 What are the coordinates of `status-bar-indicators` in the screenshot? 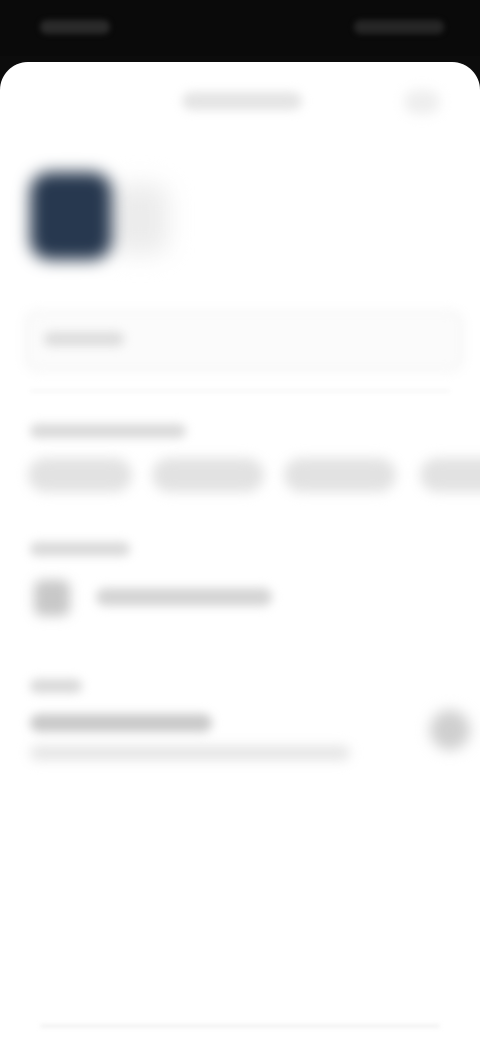 It's located at (399, 27).